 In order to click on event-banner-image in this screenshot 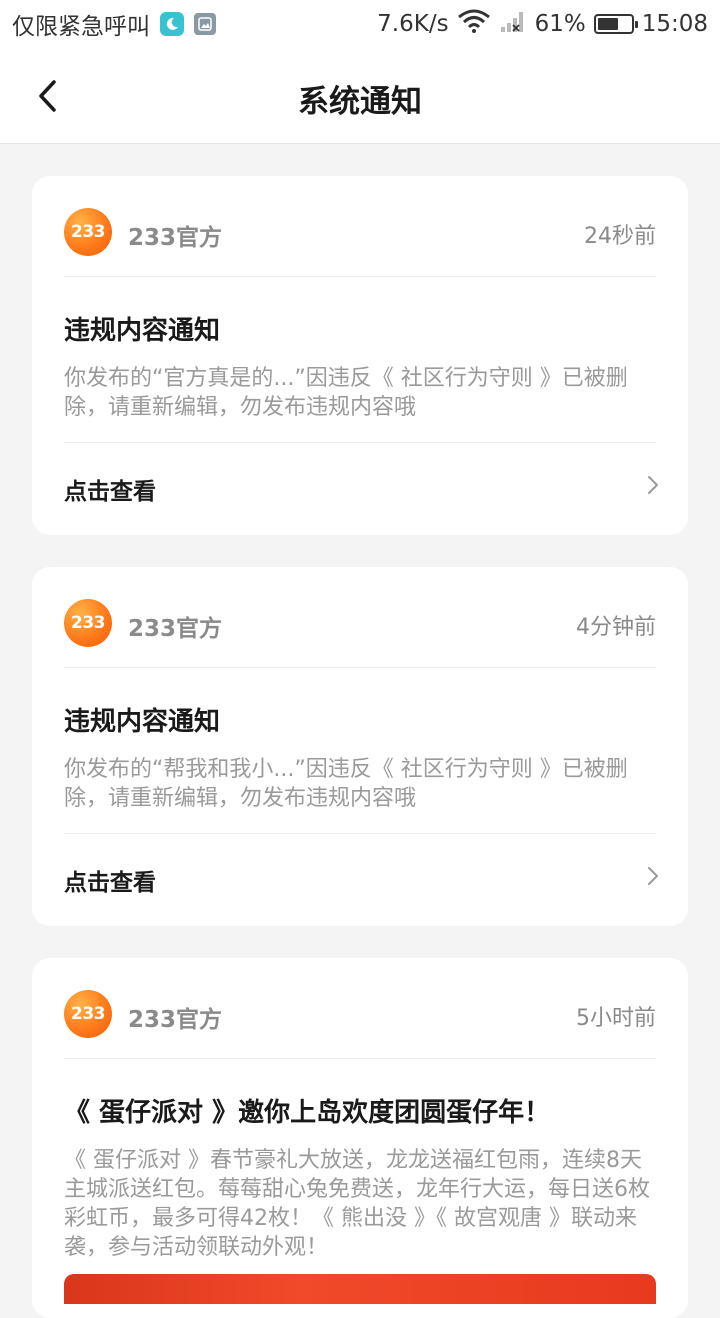, I will do `click(360, 1289)`.